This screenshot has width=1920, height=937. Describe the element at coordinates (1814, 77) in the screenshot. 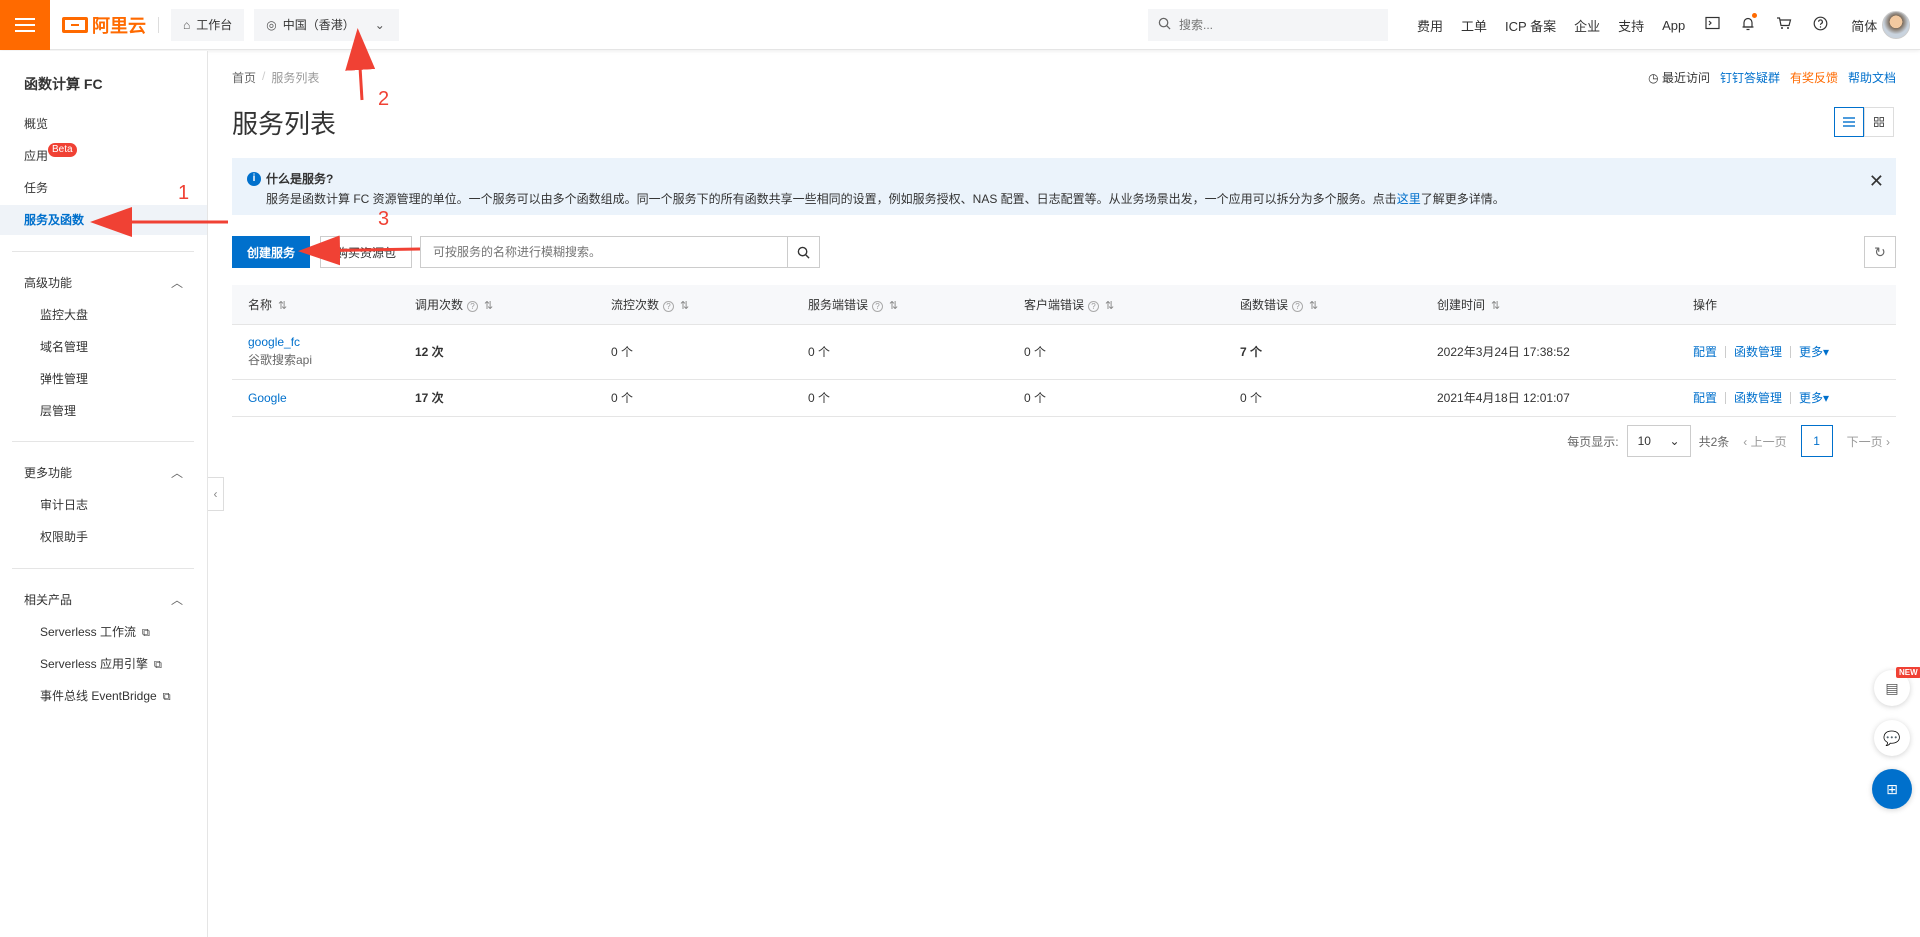

I see `feedback-link: 有奖反馈` at that location.